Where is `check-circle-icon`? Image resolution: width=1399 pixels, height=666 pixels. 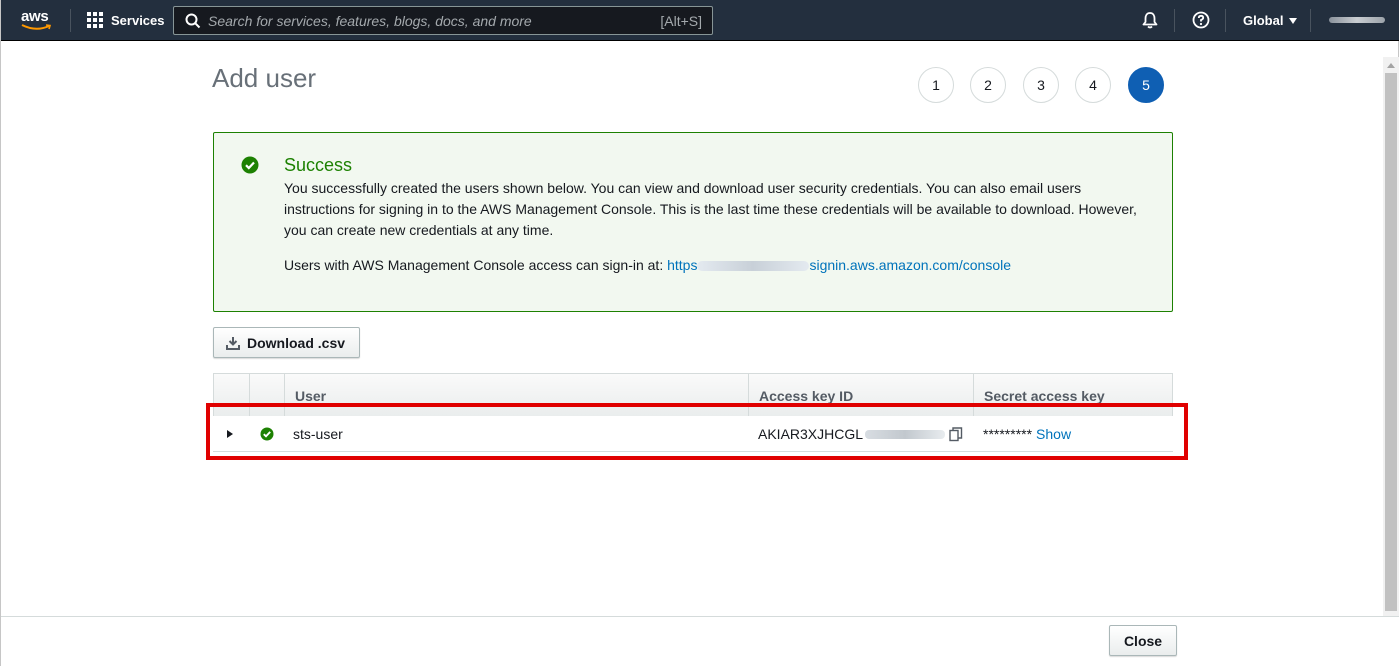
check-circle-icon is located at coordinates (250, 165).